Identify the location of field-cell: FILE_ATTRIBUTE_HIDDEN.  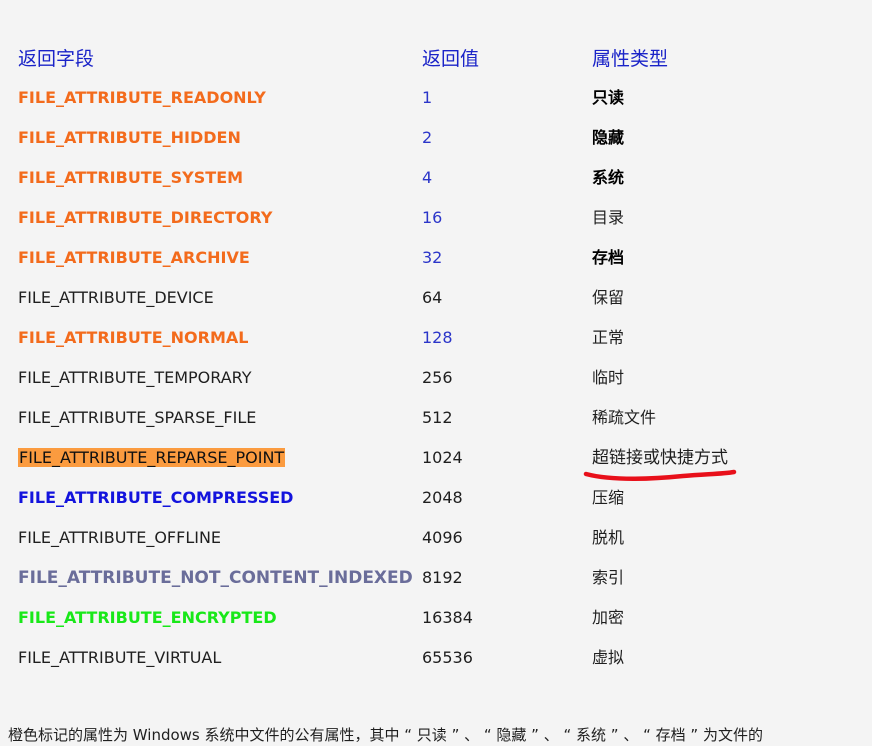
(129, 137).